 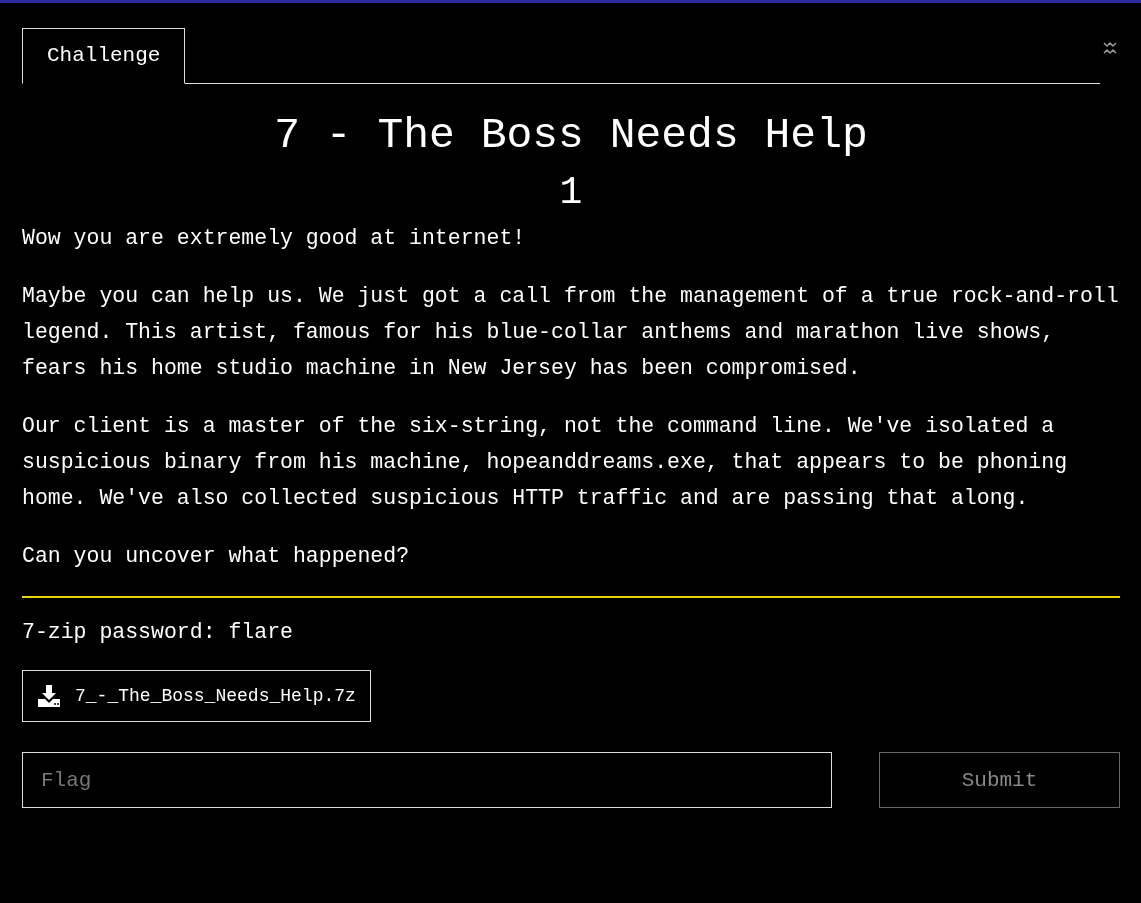 I want to click on challenge-points: 1, so click(x=571, y=193).